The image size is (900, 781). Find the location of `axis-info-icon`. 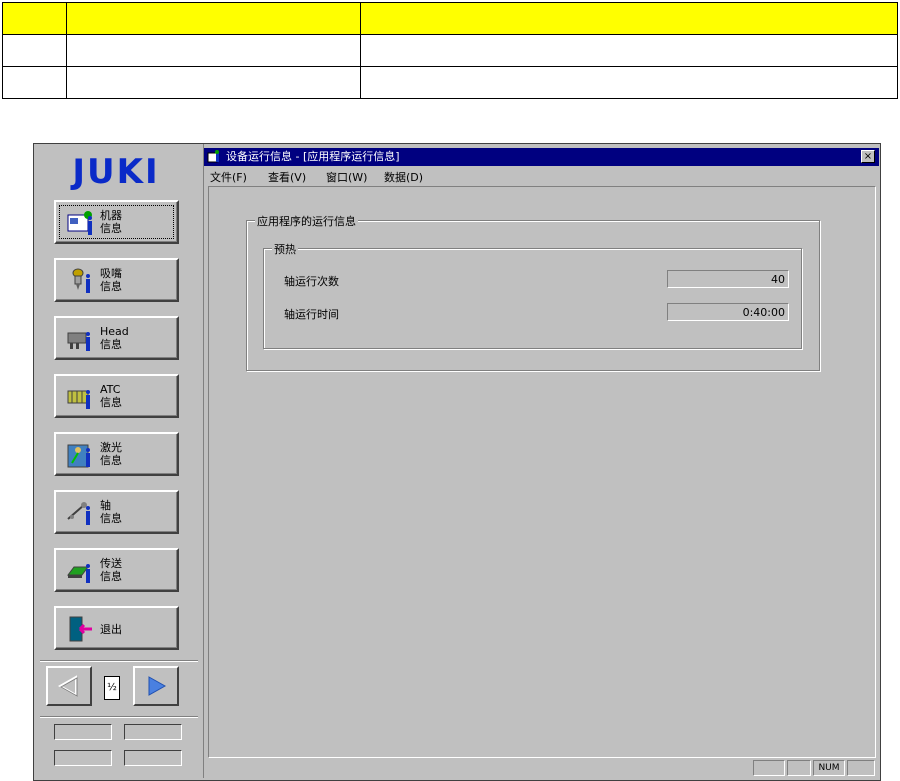

axis-info-icon is located at coordinates (78, 513).